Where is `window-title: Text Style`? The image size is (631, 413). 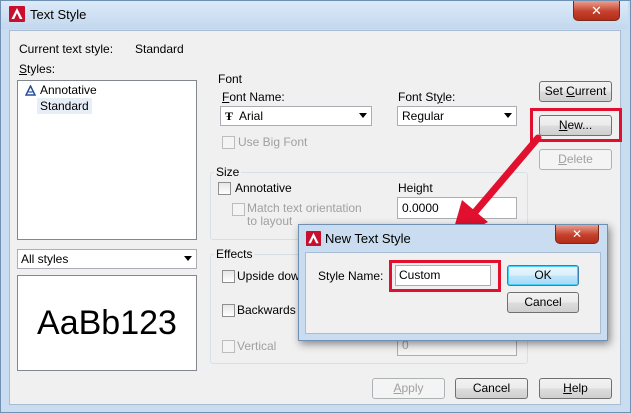 window-title: Text Style is located at coordinates (58, 14).